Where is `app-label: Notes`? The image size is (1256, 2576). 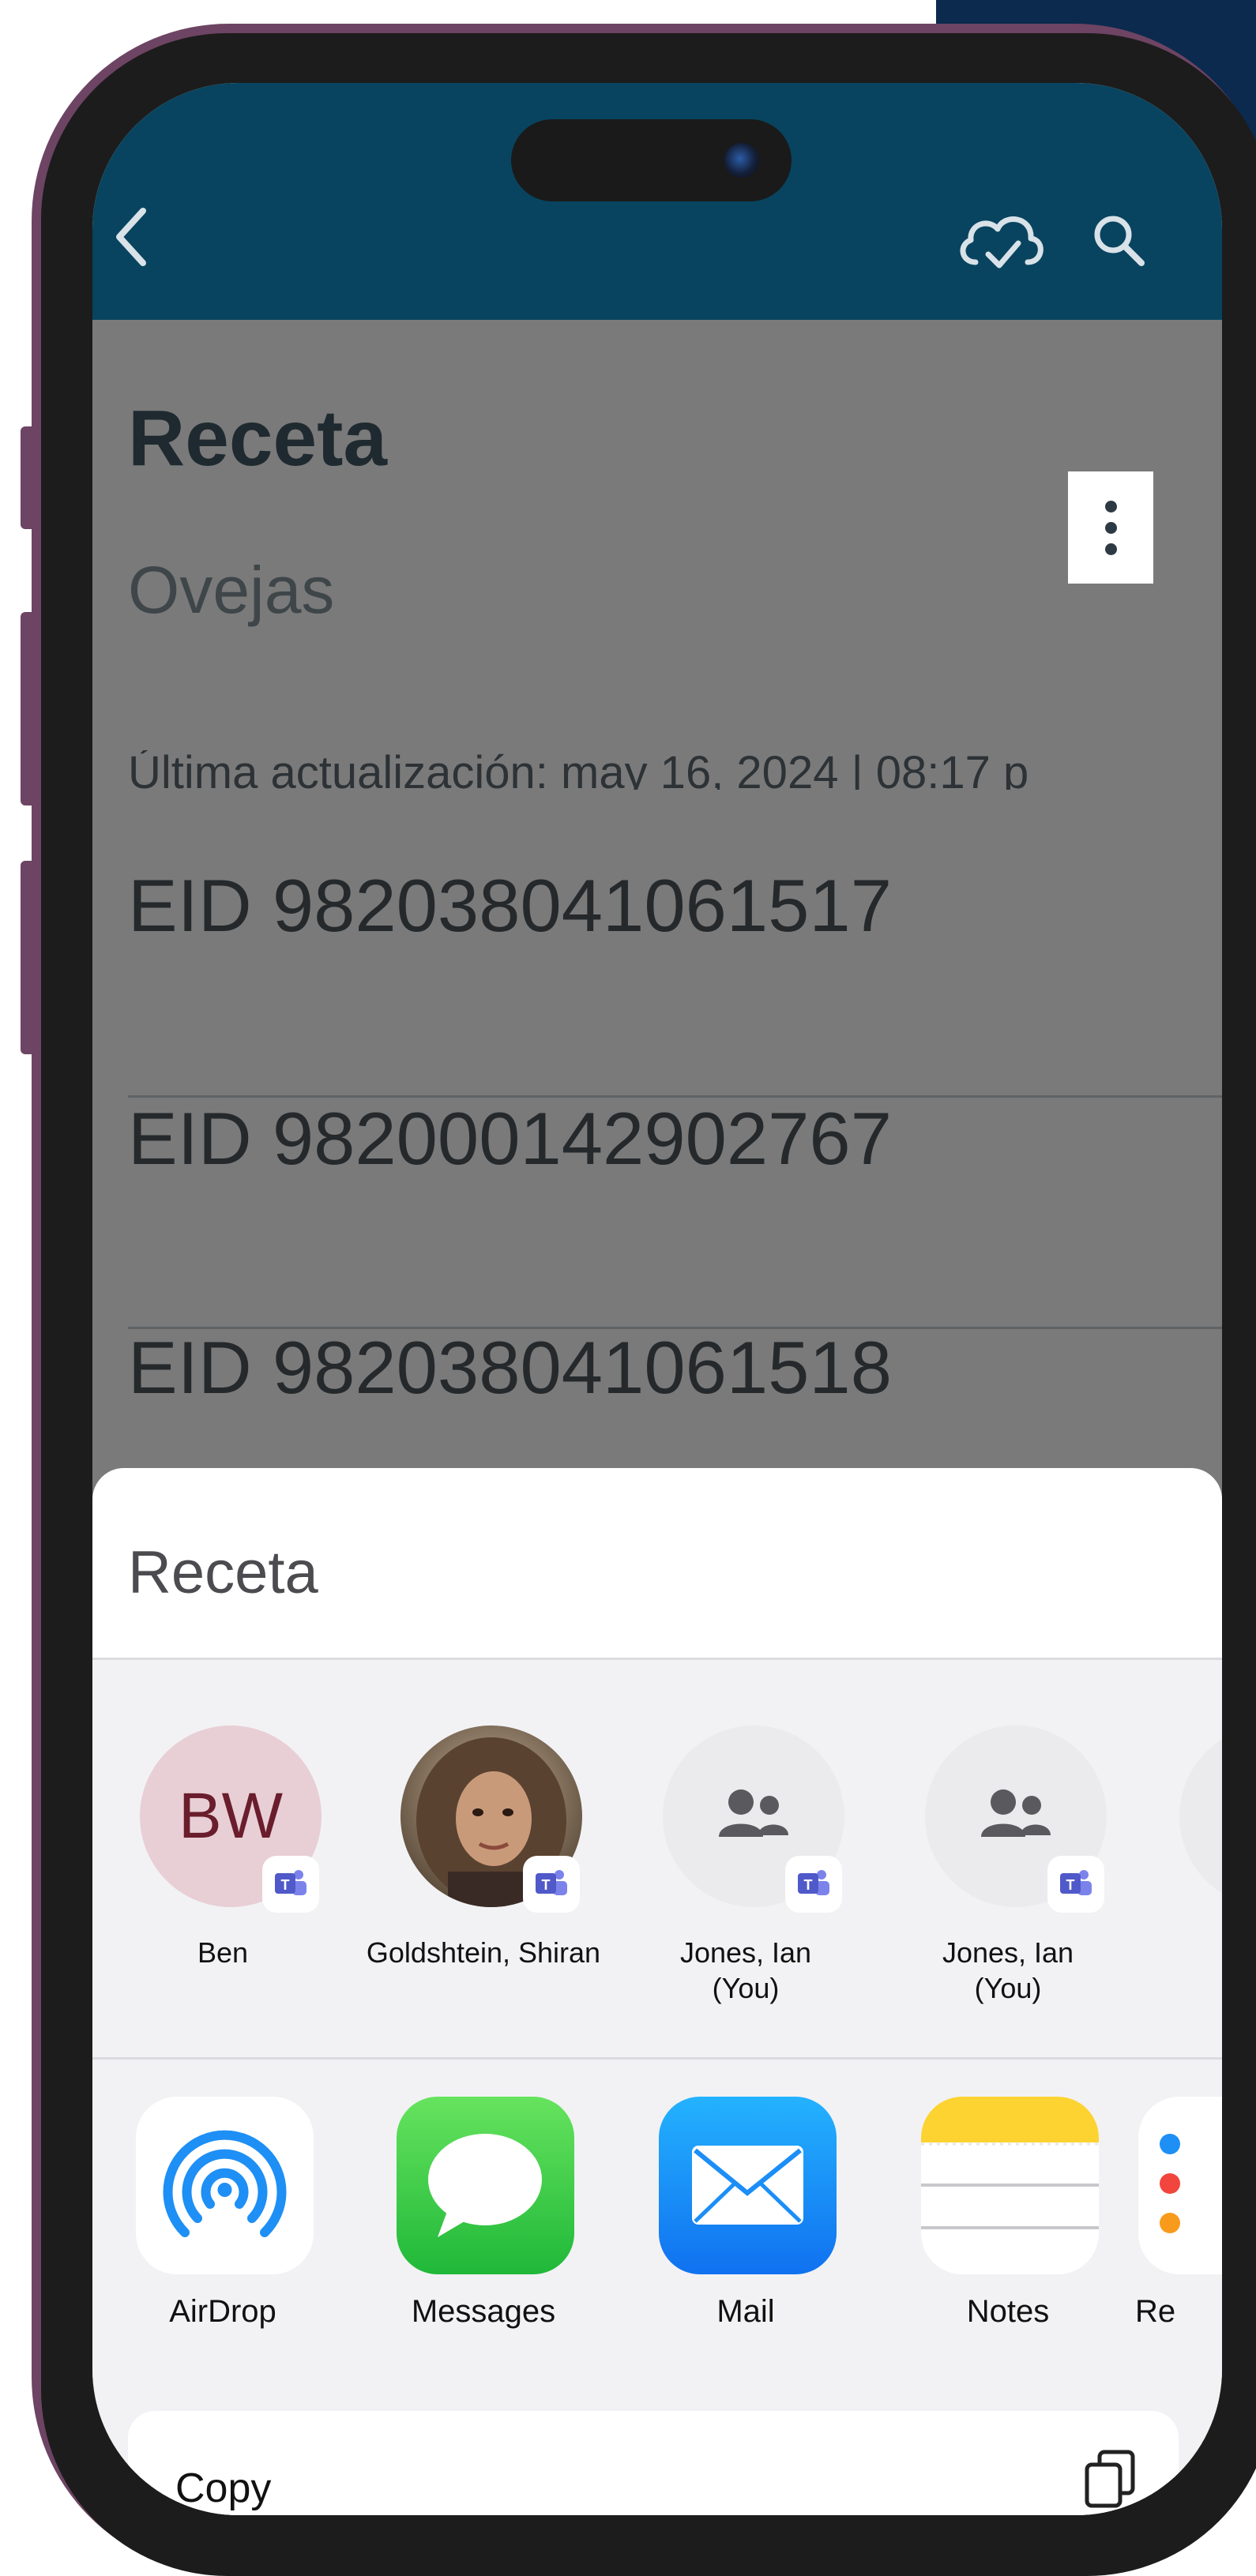 app-label: Notes is located at coordinates (1008, 2311).